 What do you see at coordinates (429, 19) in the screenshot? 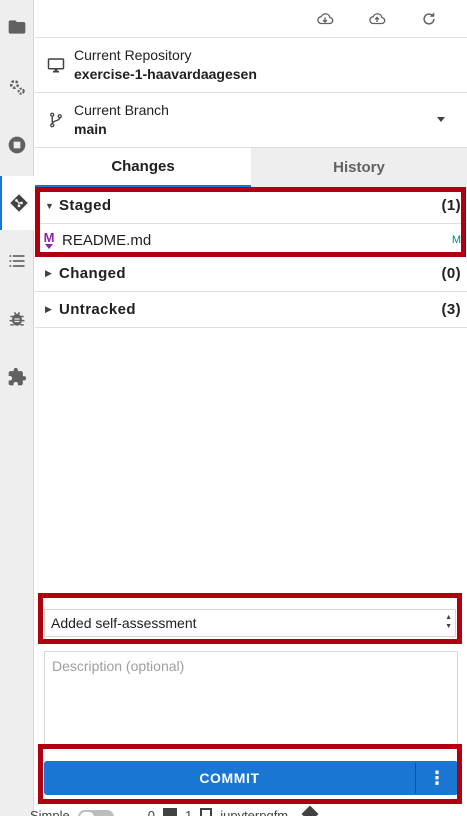
I see `refresh-icon` at bounding box center [429, 19].